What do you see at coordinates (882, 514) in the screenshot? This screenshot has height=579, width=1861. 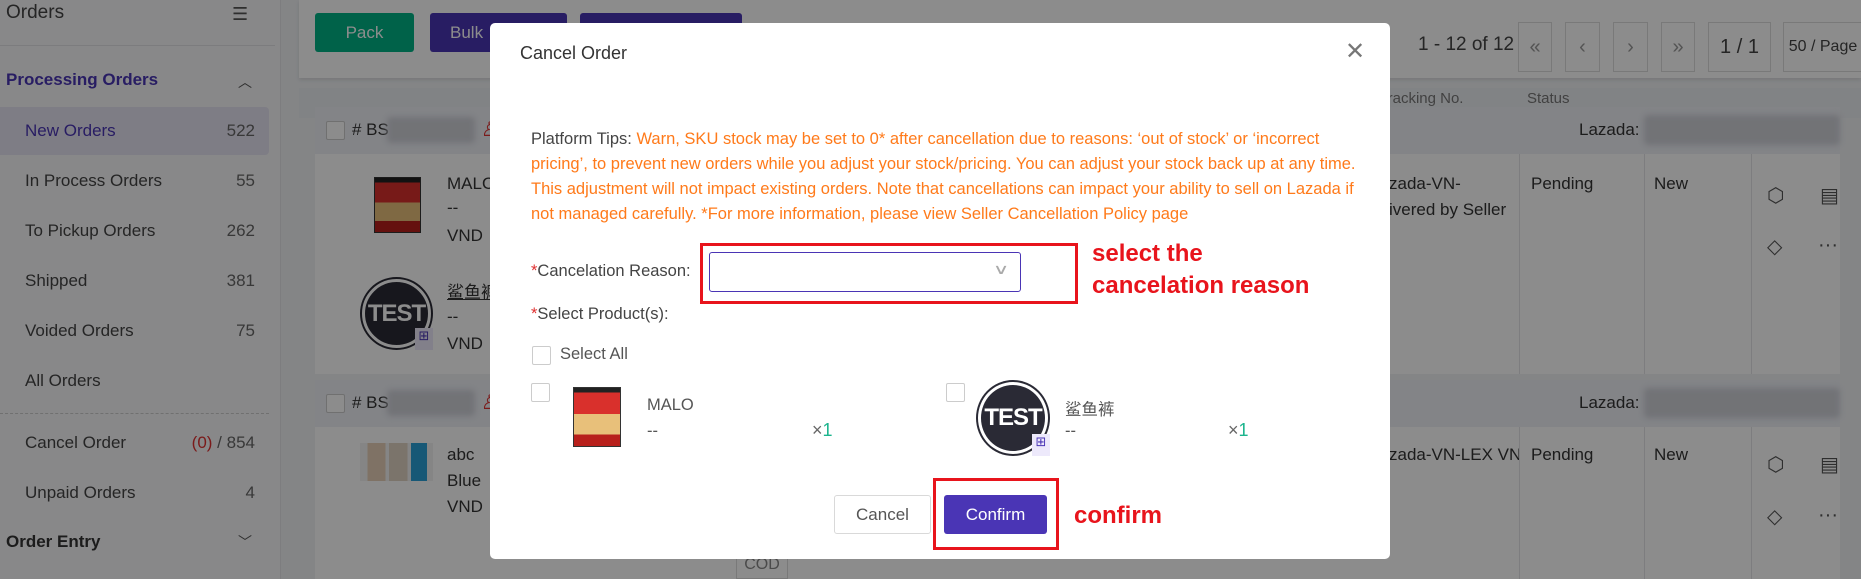 I see `cancel-button: Cancel` at bounding box center [882, 514].